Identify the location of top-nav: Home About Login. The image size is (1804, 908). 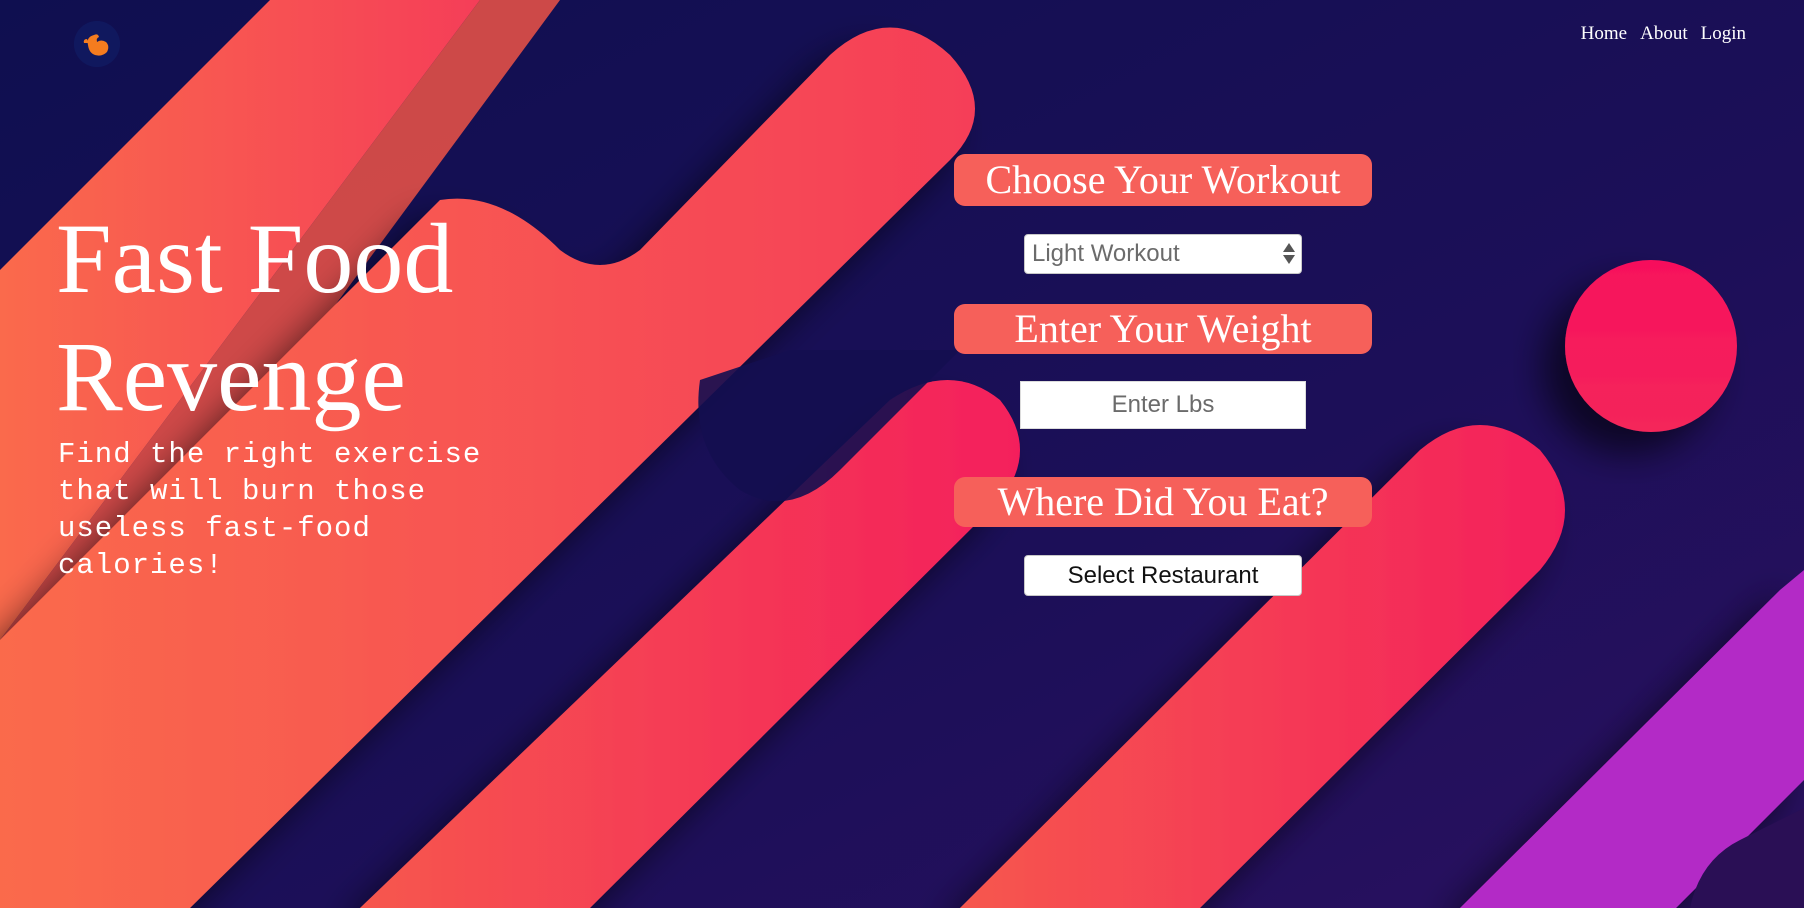
(1663, 34).